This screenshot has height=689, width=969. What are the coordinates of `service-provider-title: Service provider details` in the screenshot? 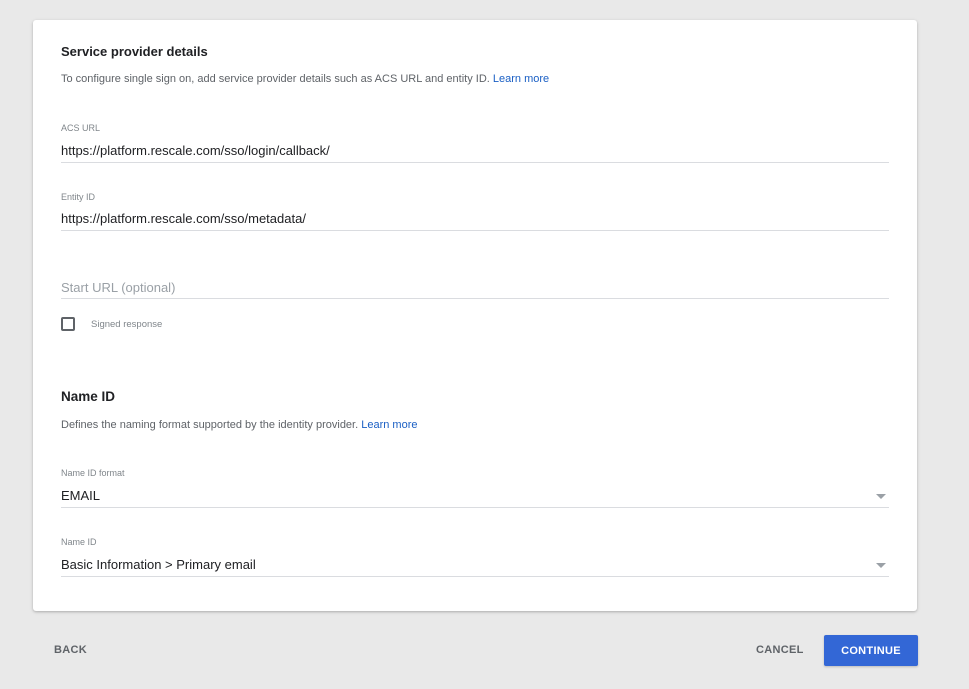 It's located at (134, 51).